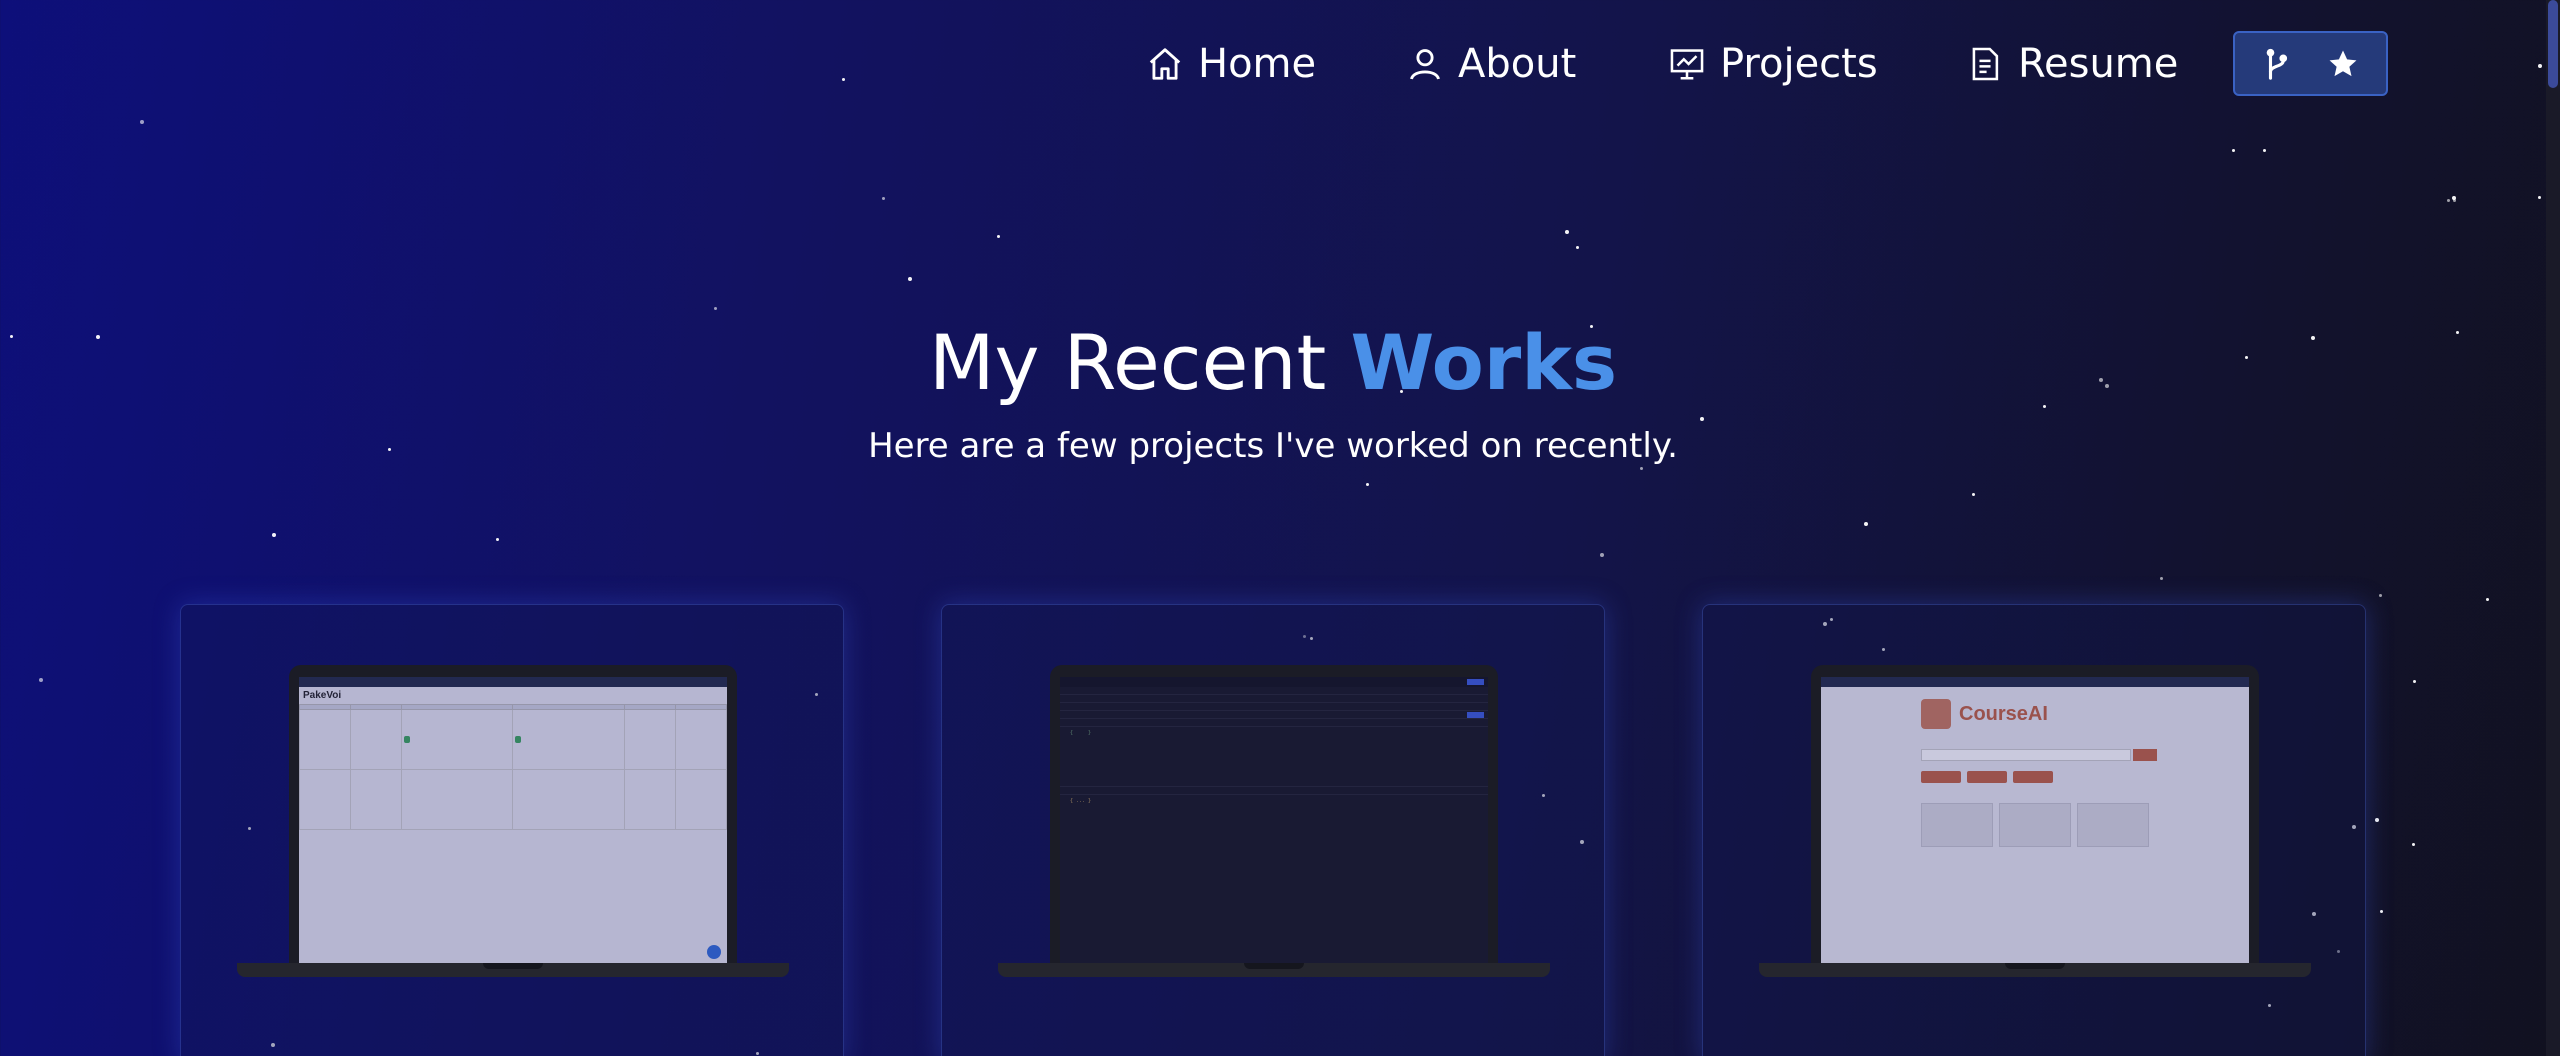 The image size is (2560, 1056). I want to click on project-screenshot: CourseAI, so click(2035, 821).